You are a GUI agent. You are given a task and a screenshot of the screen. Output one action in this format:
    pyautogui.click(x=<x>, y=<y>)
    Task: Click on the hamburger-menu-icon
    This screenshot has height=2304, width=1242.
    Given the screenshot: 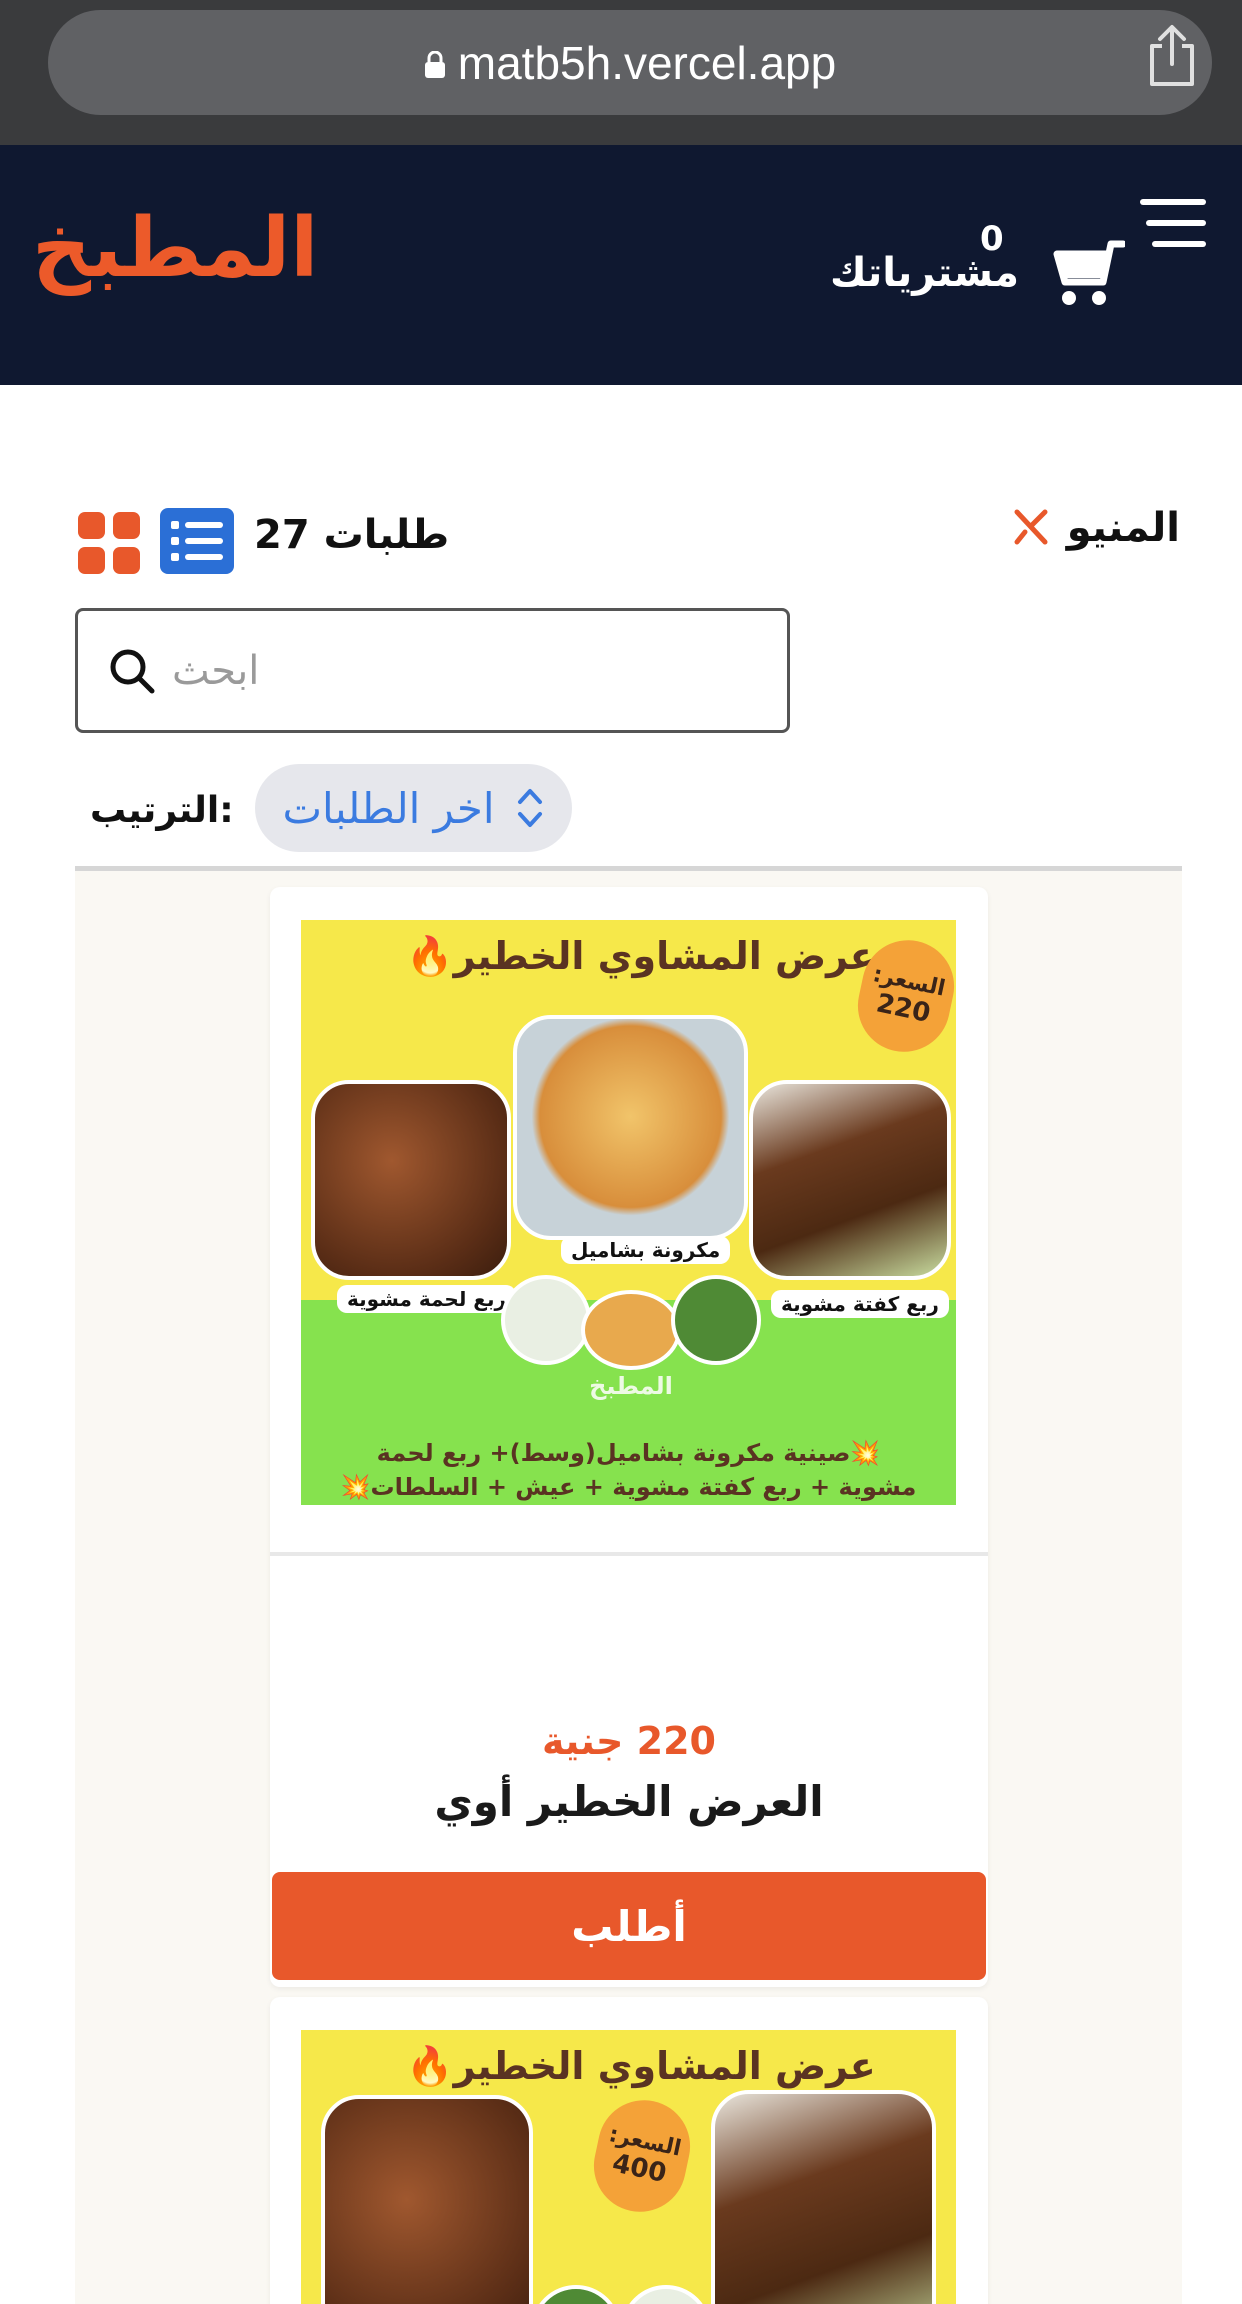 What is the action you would take?
    pyautogui.click(x=1173, y=223)
    